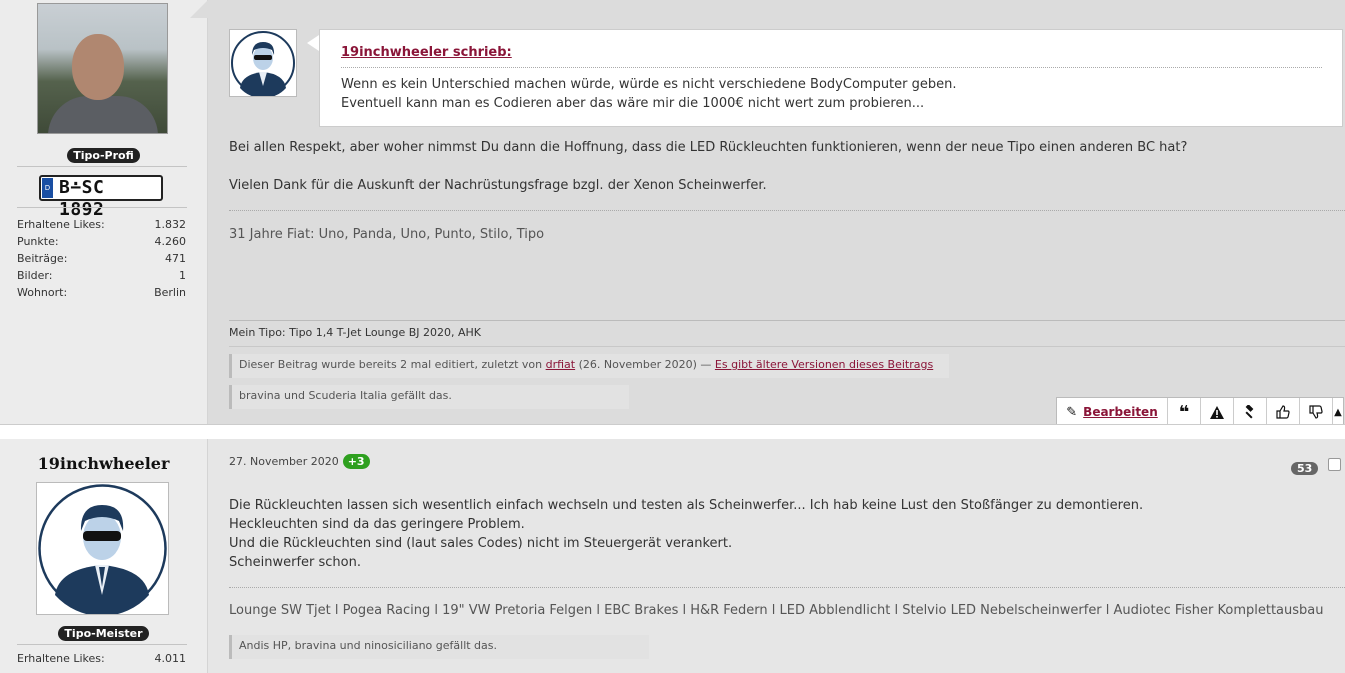 The height and width of the screenshot is (673, 1345). Describe the element at coordinates (831, 67) in the screenshot. I see `quote-divider` at that location.